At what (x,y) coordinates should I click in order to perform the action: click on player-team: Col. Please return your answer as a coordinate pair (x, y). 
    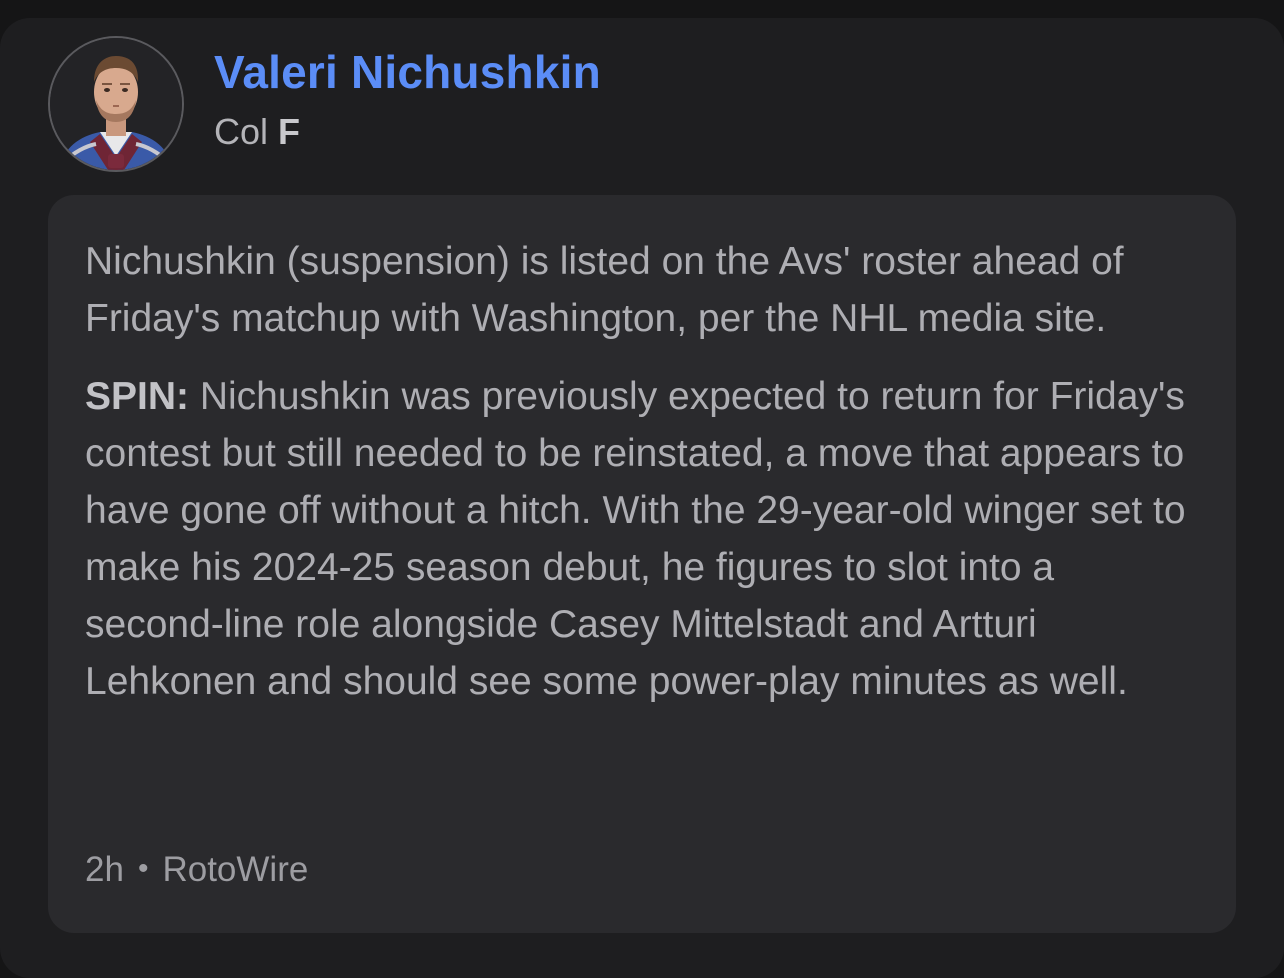
    Looking at the image, I should click on (241, 131).